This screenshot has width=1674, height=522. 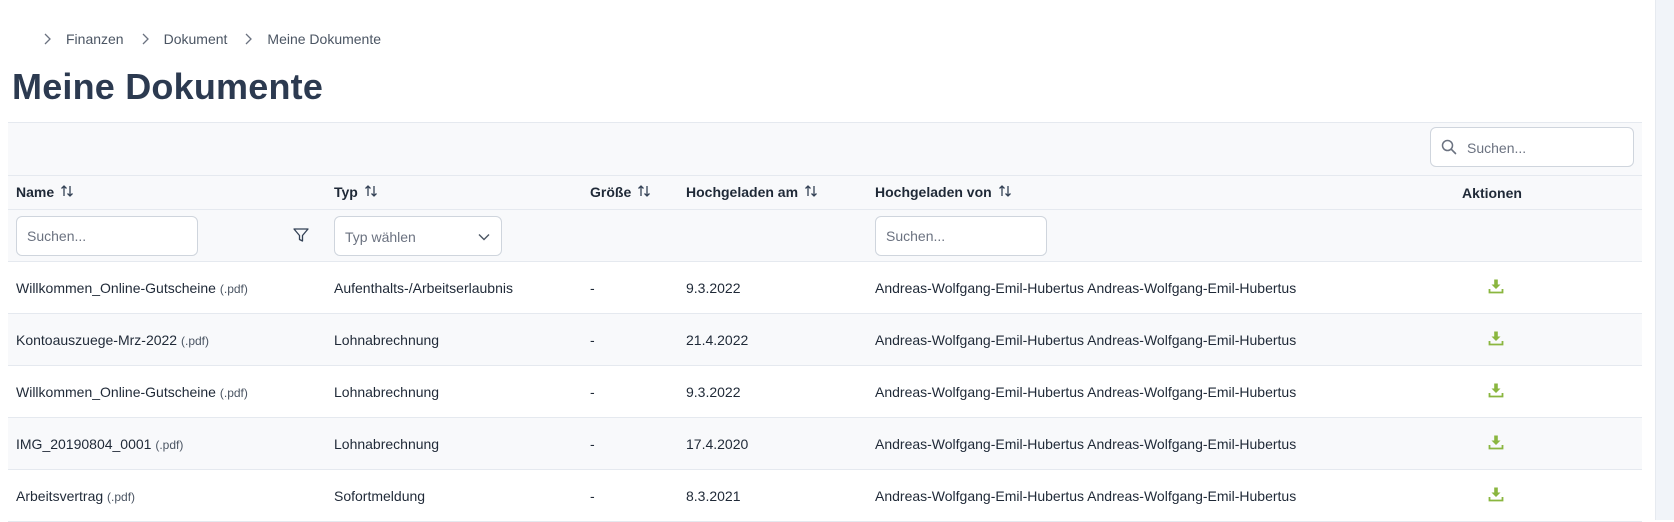 I want to click on cell-uploaded-at: 8.3.2021, so click(x=772, y=495).